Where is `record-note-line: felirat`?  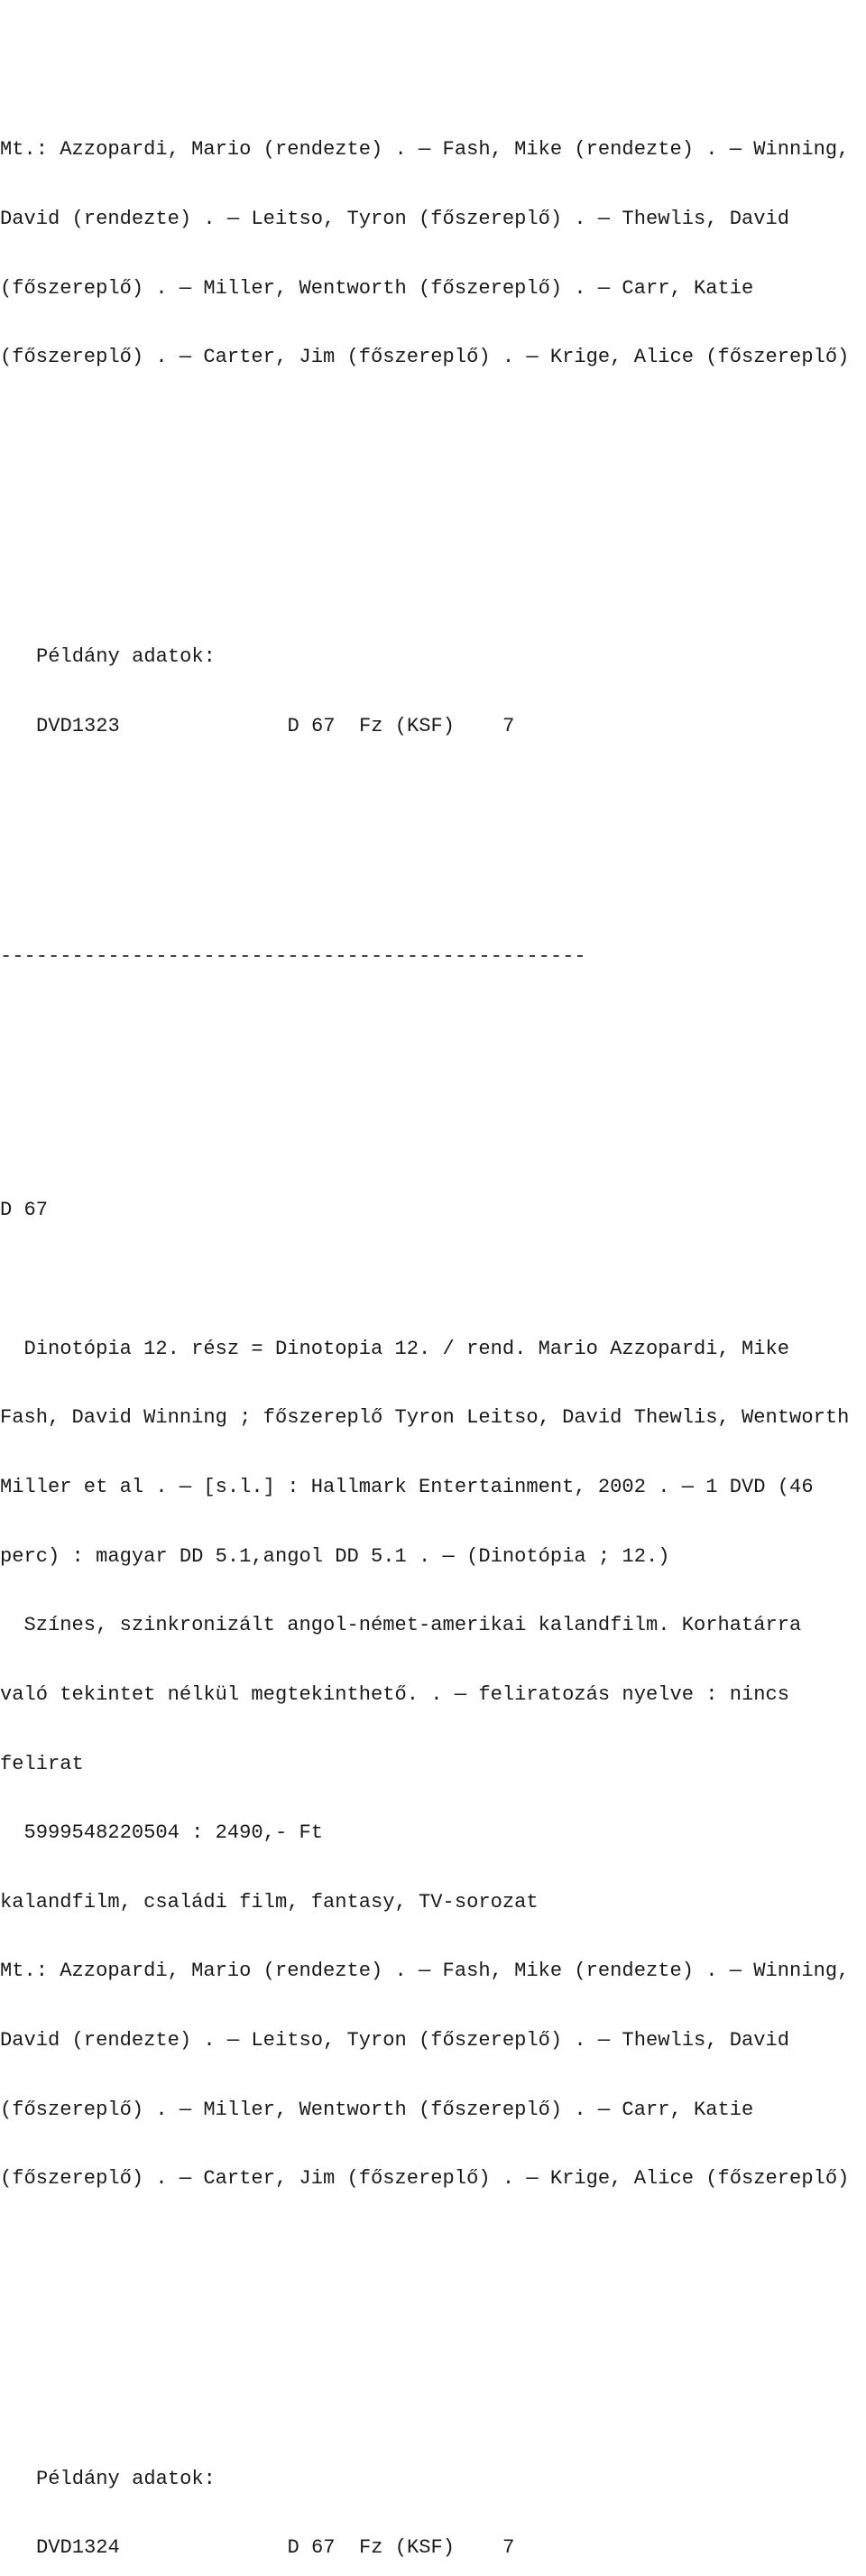 record-note-line: felirat is located at coordinates (42, 1763).